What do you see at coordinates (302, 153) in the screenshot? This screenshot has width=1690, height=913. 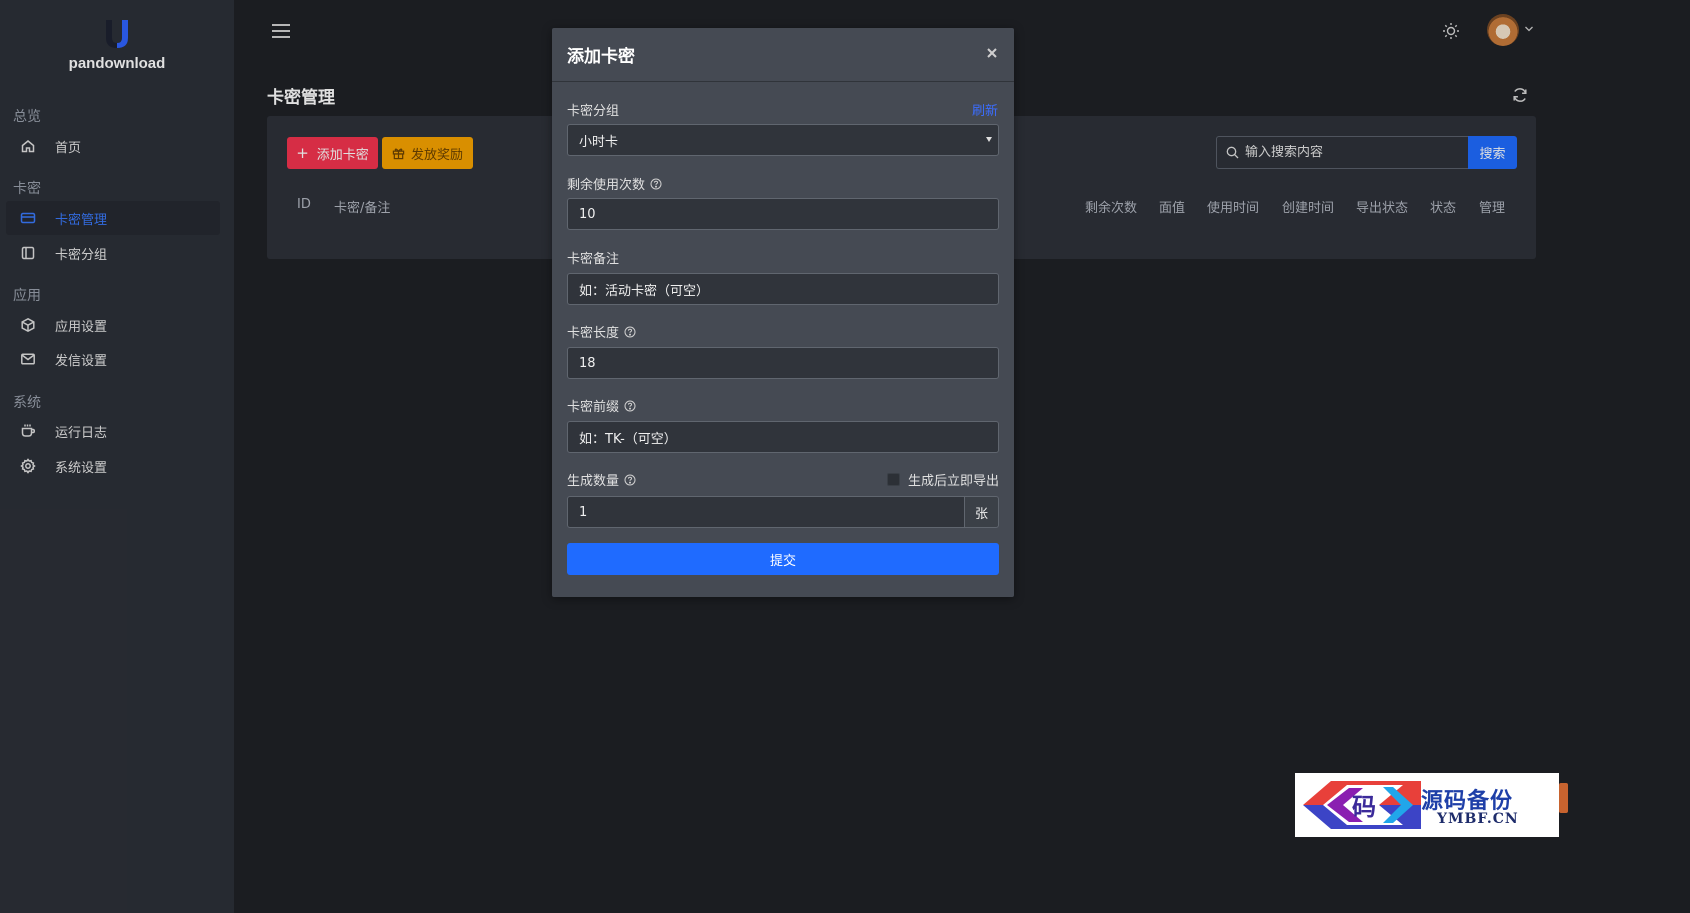 I see `plus-icon: +` at bounding box center [302, 153].